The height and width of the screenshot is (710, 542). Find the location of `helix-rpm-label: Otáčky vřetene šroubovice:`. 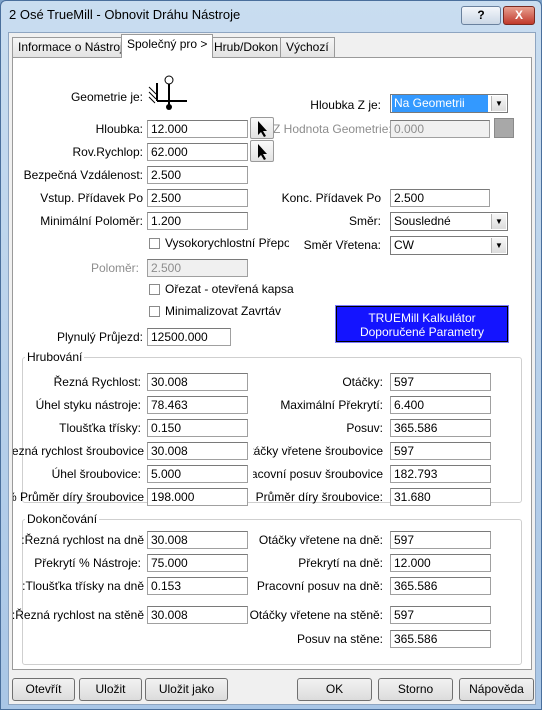

helix-rpm-label: Otáčky vřetene šroubovice: is located at coordinates (318, 451).